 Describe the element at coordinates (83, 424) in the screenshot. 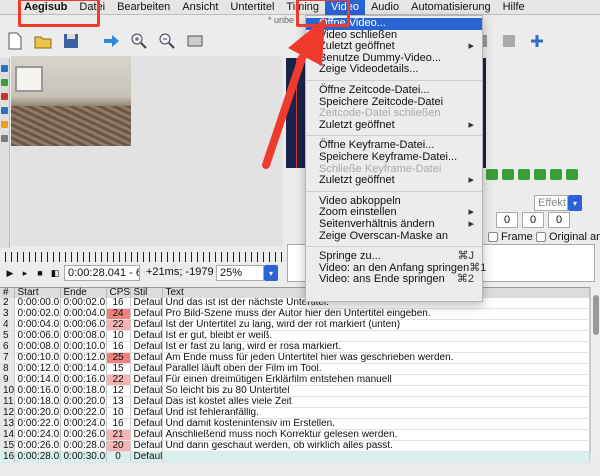

I see `end-time: 0:00:24.02` at that location.